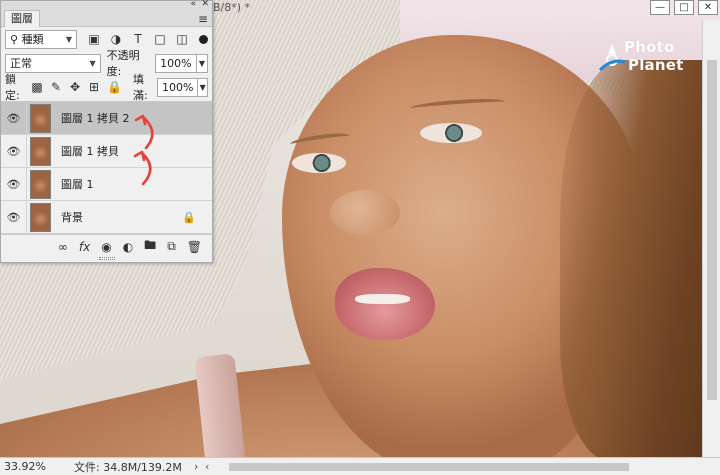  I want to click on panel-menu-icon: ≡, so click(203, 19).